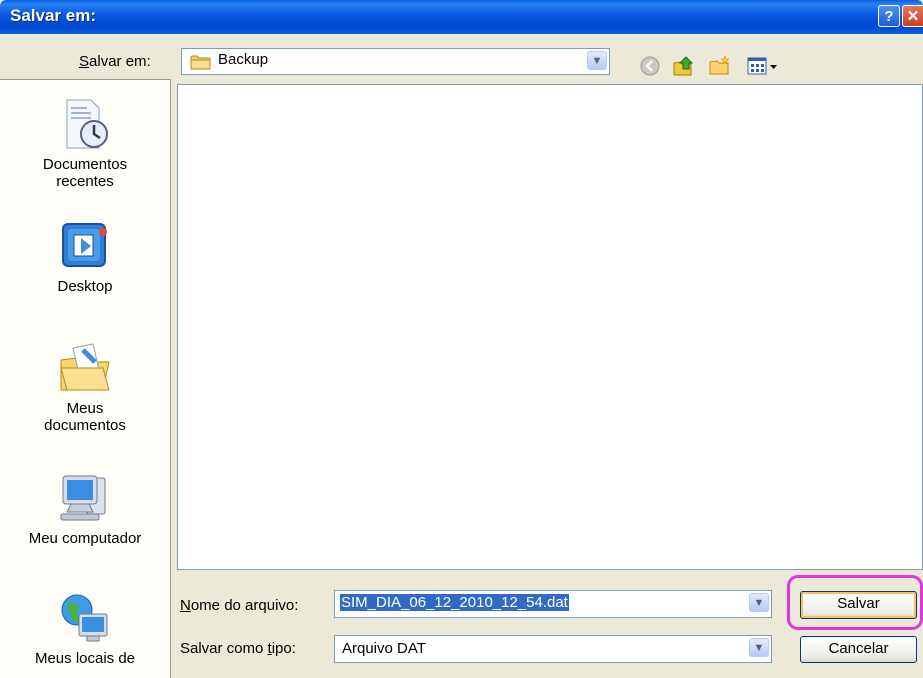  What do you see at coordinates (243, 59) in the screenshot?
I see `location-value: Backup` at bounding box center [243, 59].